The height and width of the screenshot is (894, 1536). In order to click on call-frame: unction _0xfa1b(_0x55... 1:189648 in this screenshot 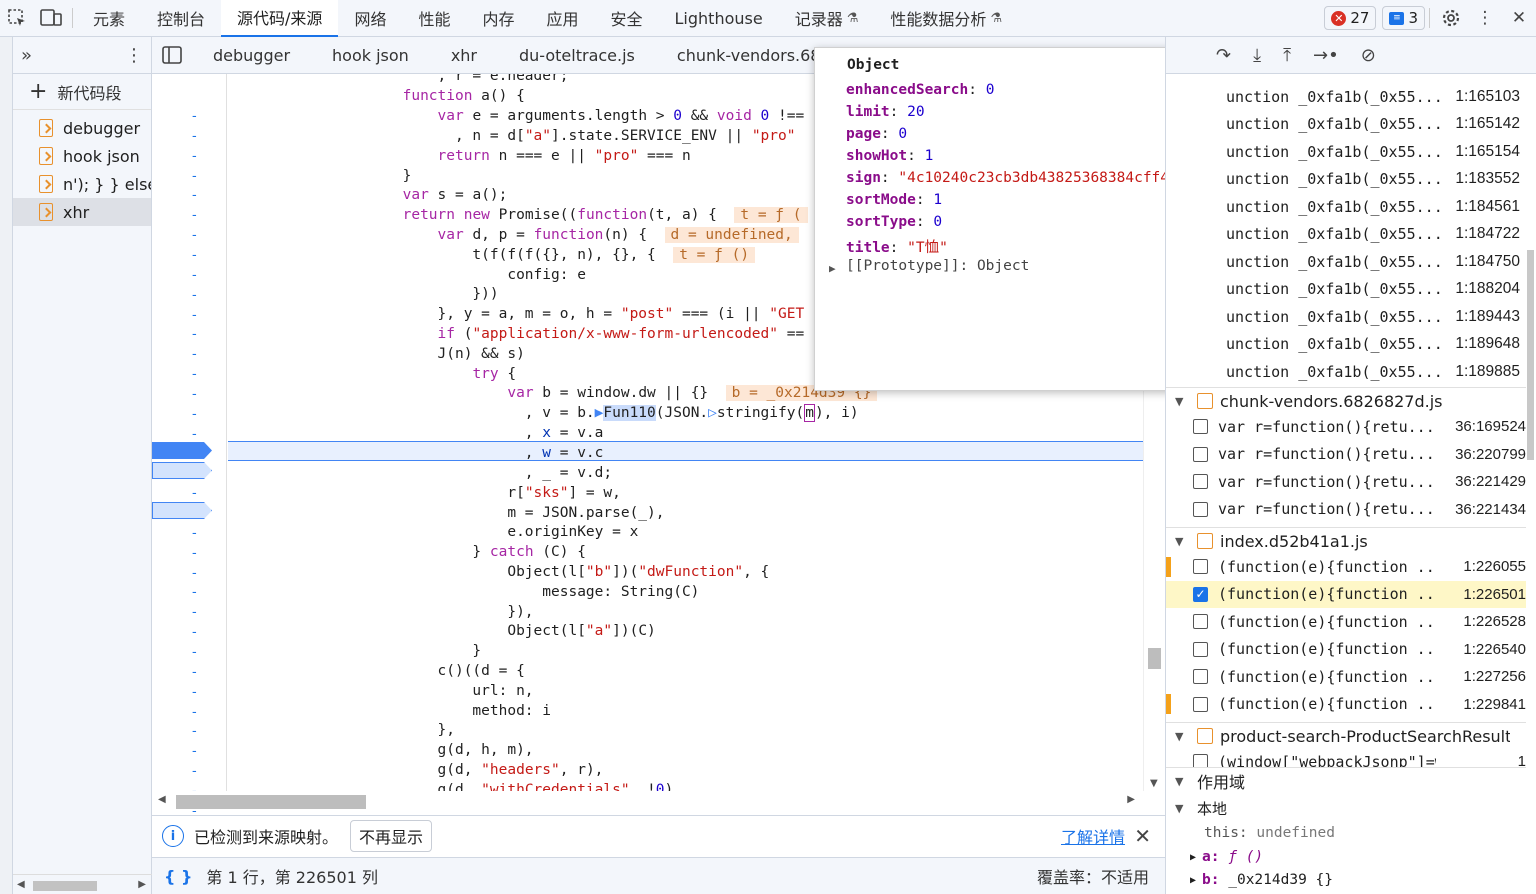, I will do `click(1373, 344)`.